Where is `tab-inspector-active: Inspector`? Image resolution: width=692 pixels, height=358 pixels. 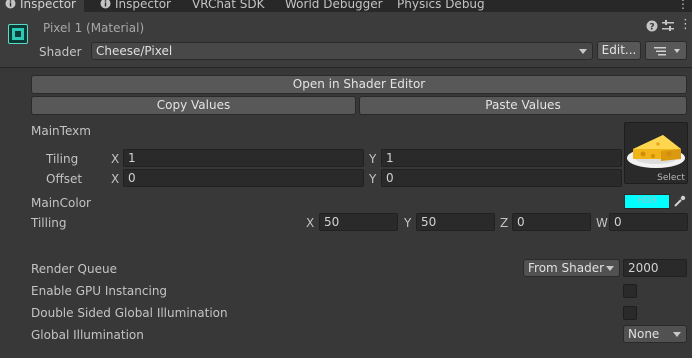
tab-inspector-active: Inspector is located at coordinates (42, 6).